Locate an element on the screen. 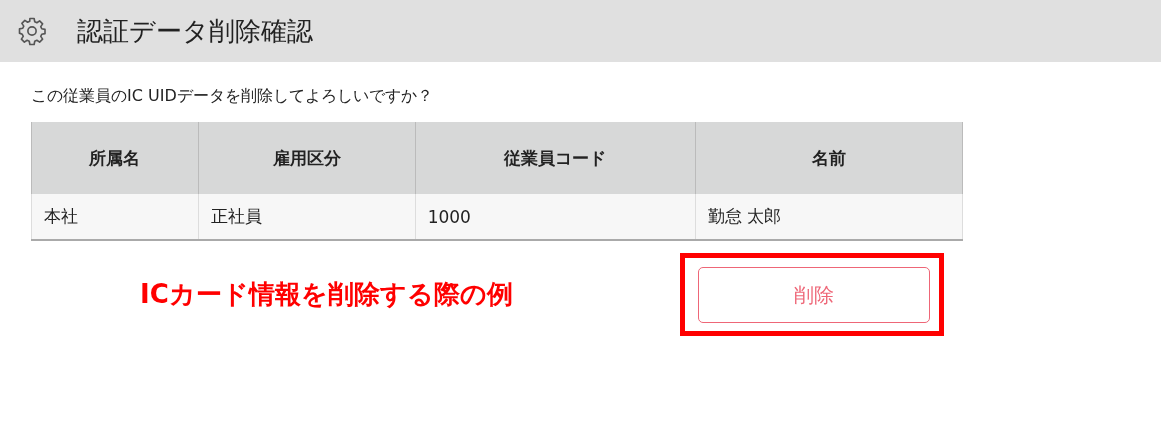  dialog-title: 認証データ削除確認 is located at coordinates (195, 31).